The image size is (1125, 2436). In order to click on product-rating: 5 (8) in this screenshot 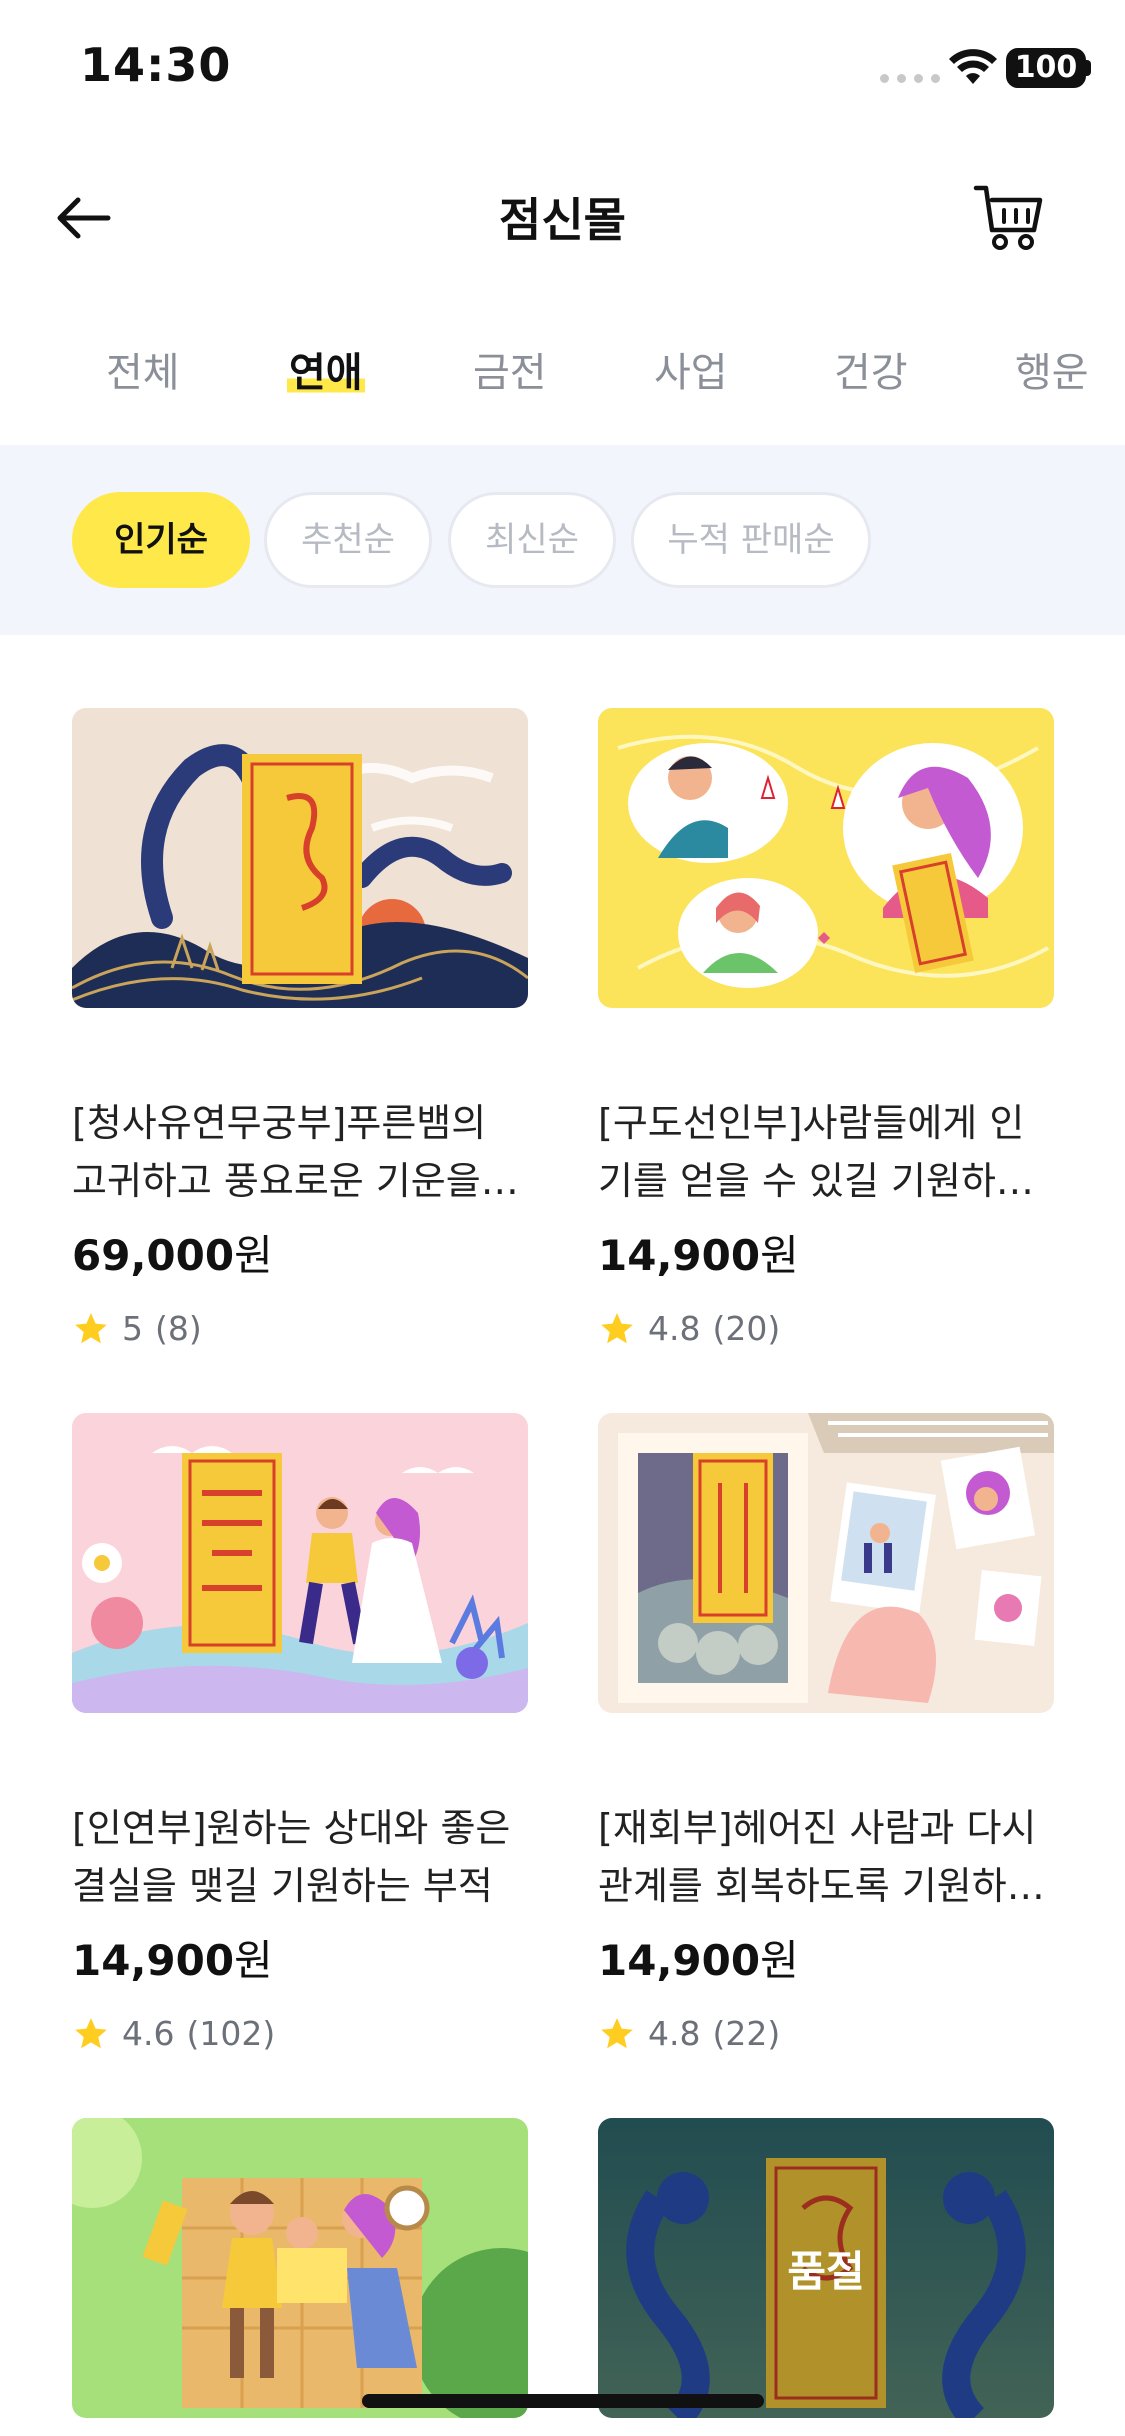, I will do `click(300, 1328)`.